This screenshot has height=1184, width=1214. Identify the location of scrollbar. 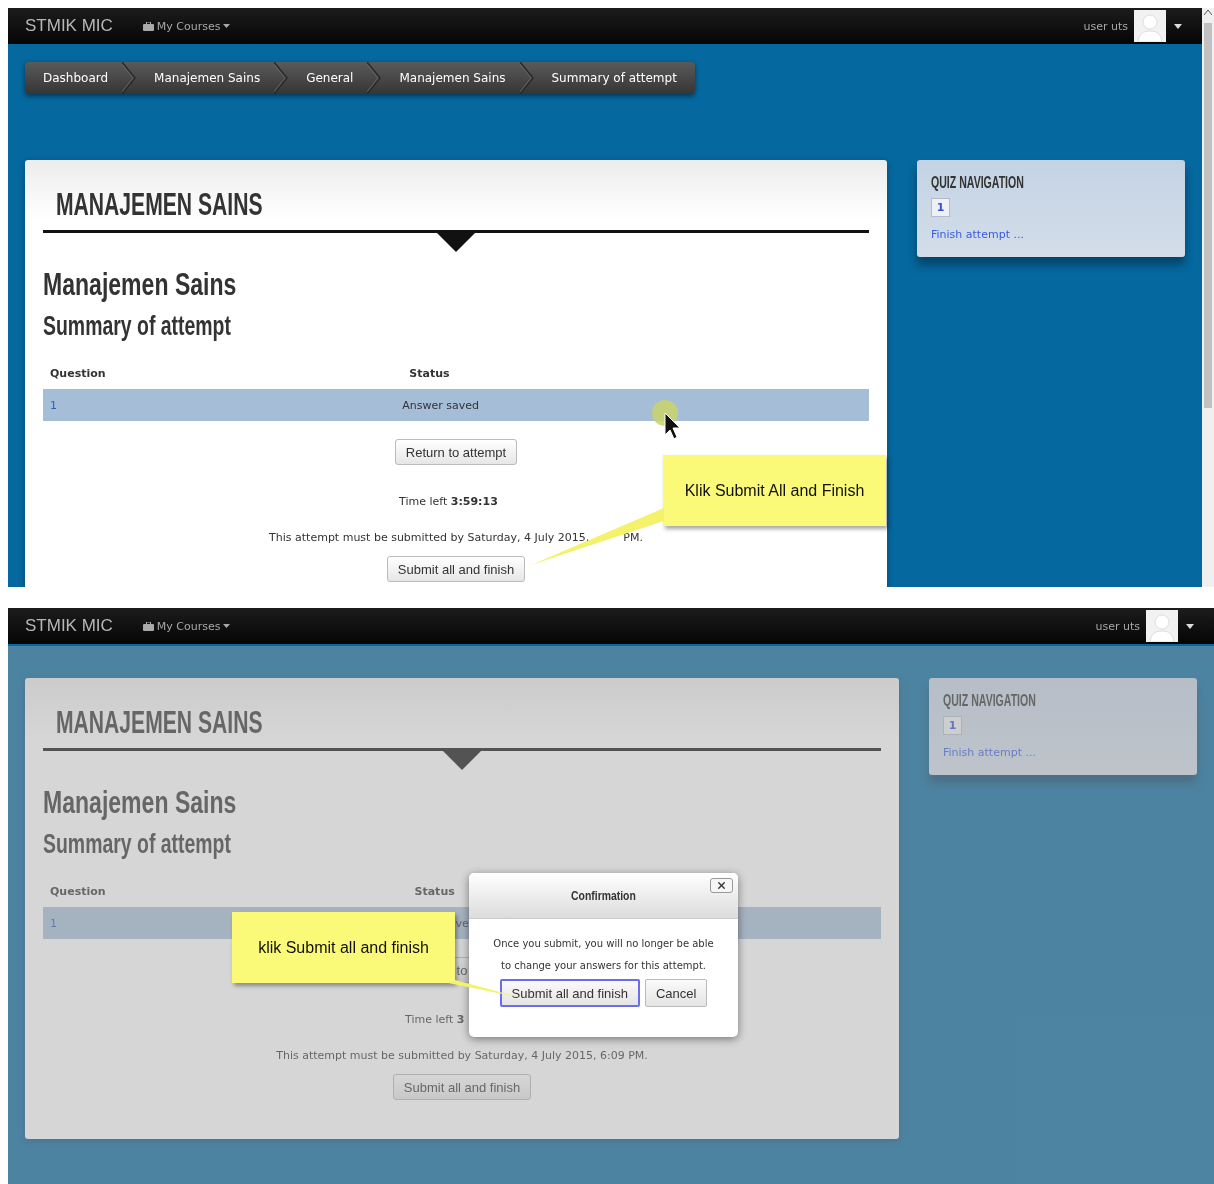
(1208, 297).